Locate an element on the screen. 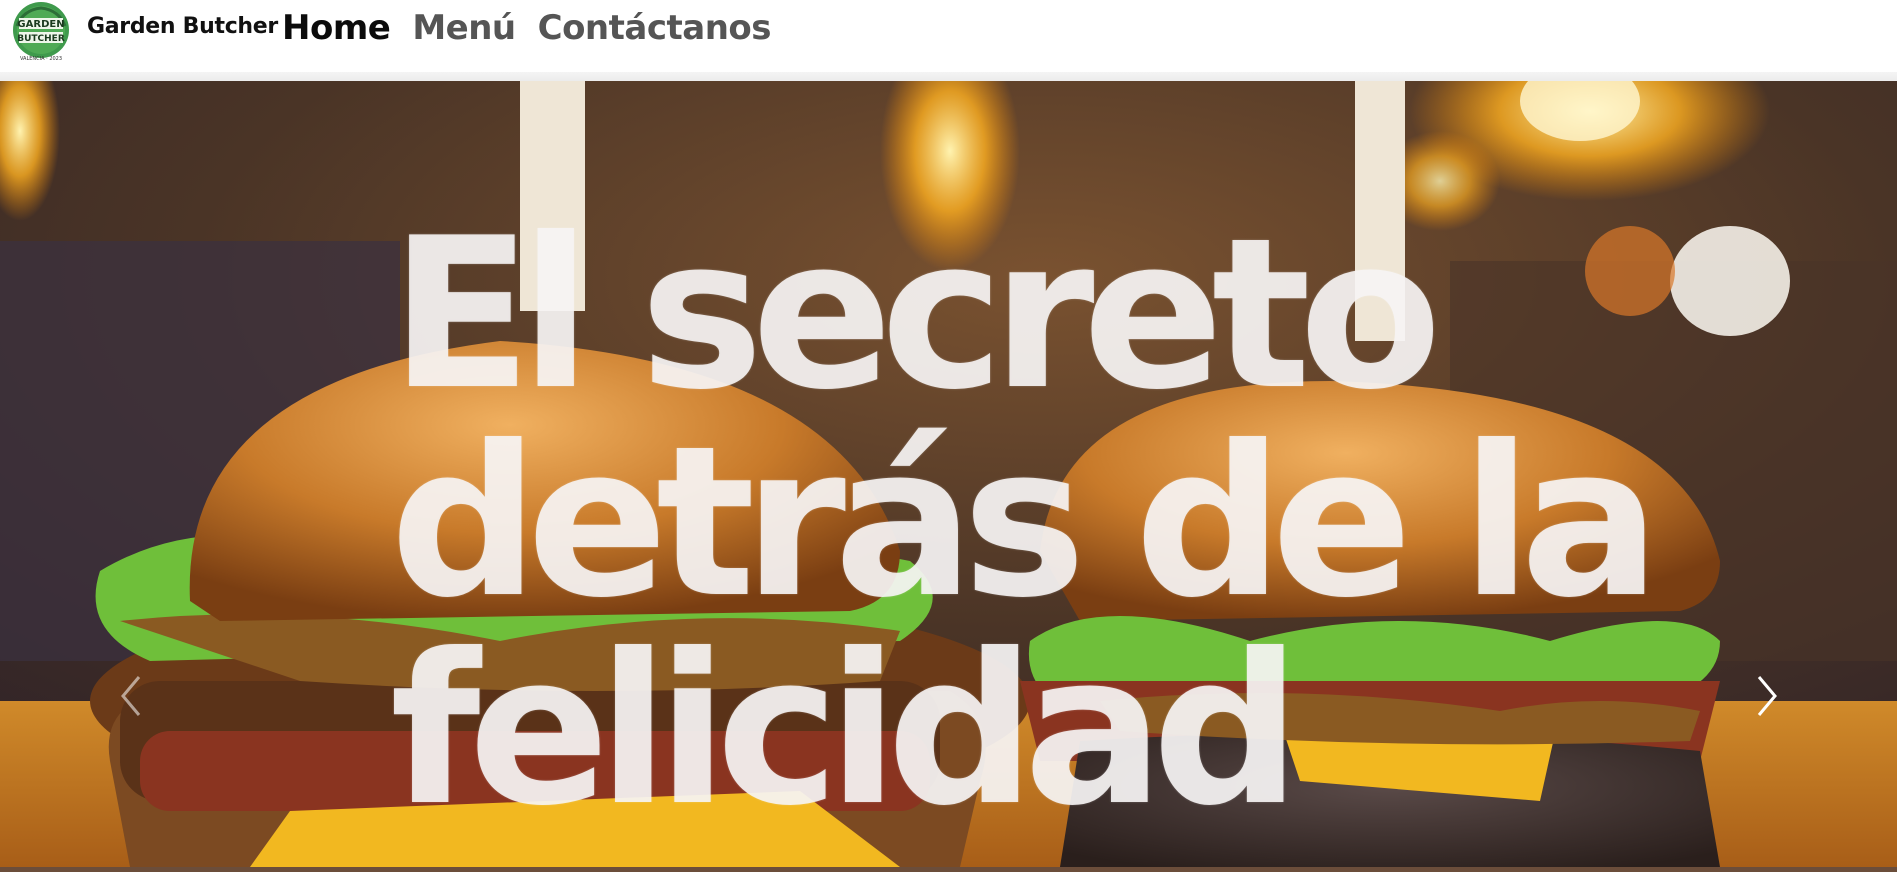 This screenshot has height=872, width=1897. hero-bottom-edge is located at coordinates (948, 869).